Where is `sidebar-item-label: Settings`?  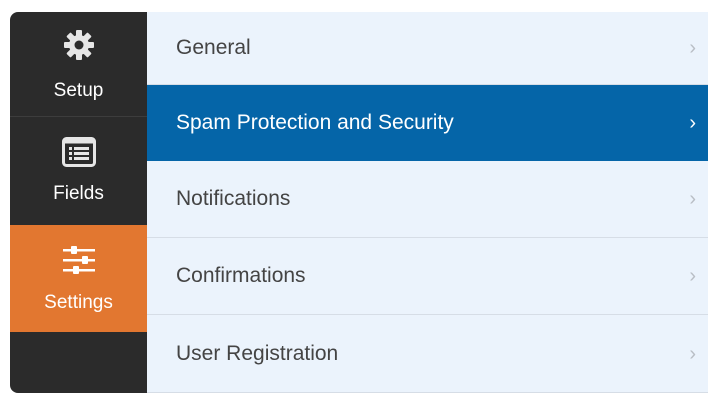 sidebar-item-label: Settings is located at coordinates (78, 302).